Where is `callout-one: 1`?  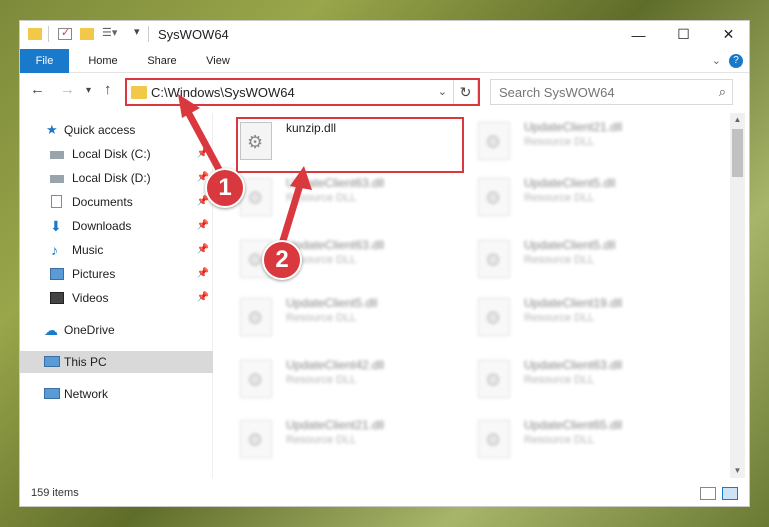 callout-one: 1 is located at coordinates (225, 188).